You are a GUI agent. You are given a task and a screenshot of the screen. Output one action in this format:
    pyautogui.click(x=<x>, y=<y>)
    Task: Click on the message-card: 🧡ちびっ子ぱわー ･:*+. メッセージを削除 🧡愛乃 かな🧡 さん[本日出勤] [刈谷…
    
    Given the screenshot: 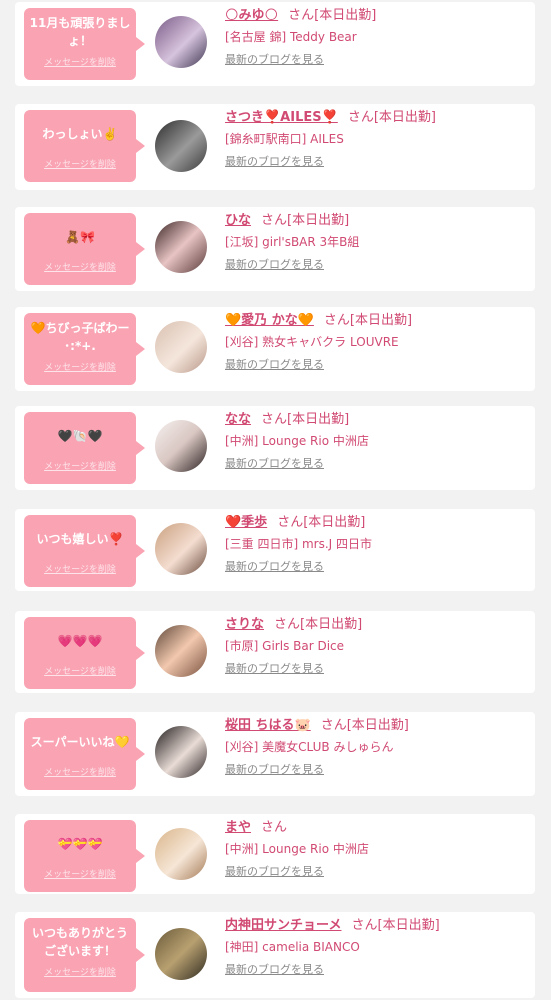 What is the action you would take?
    pyautogui.click(x=275, y=349)
    